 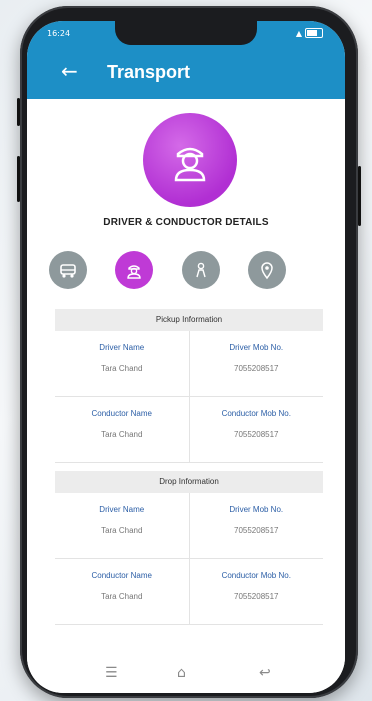 I want to click on tab-driver, so click(x=134, y=270).